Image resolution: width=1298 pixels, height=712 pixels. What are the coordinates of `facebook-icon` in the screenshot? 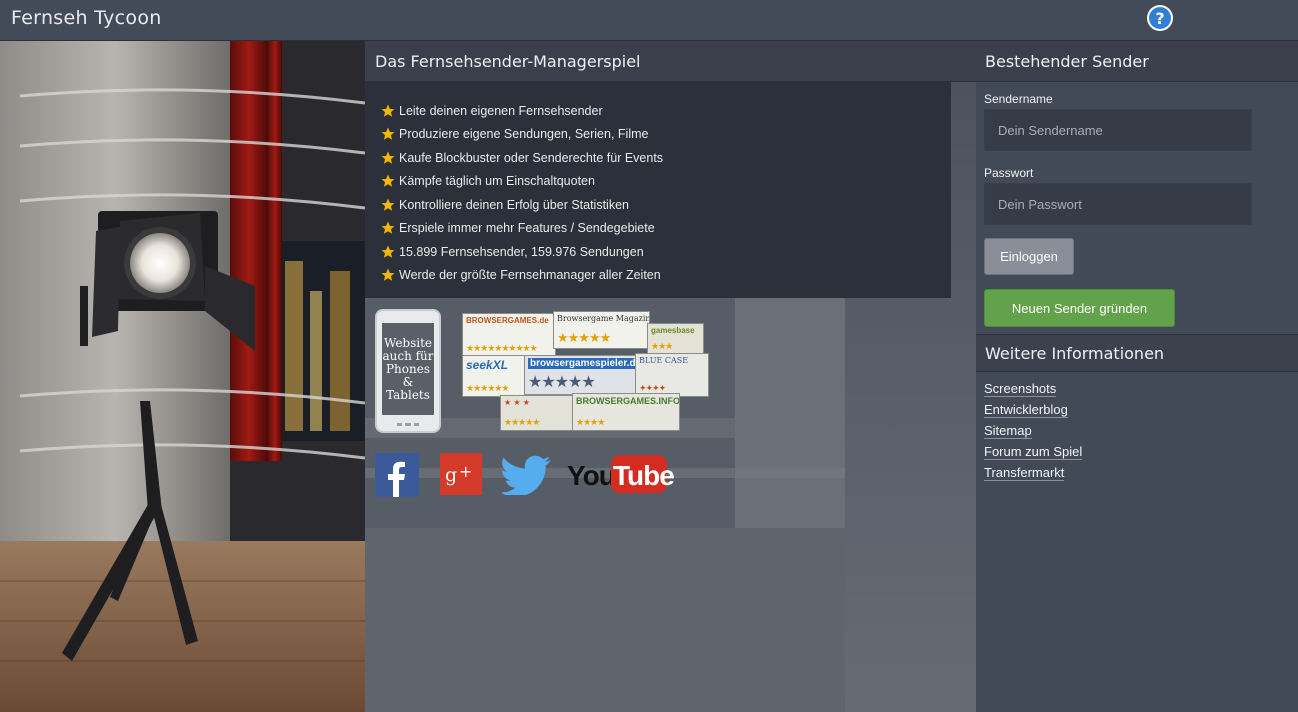 It's located at (397, 475).